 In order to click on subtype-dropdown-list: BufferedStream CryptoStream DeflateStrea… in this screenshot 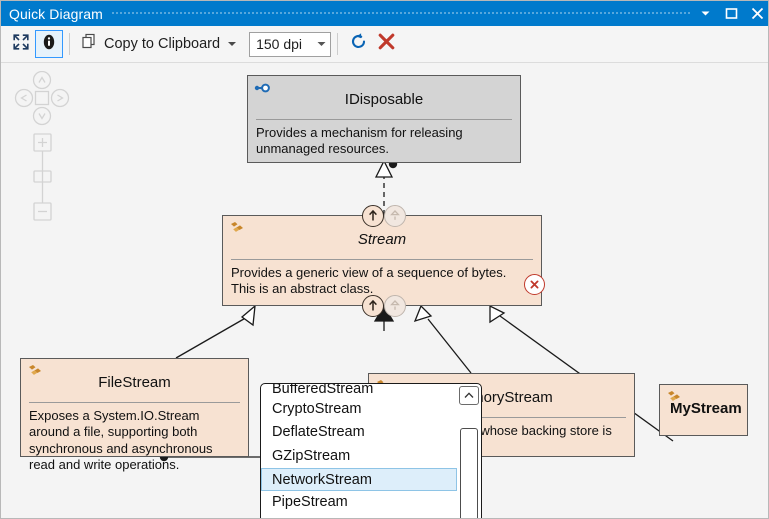, I will do `click(371, 450)`.